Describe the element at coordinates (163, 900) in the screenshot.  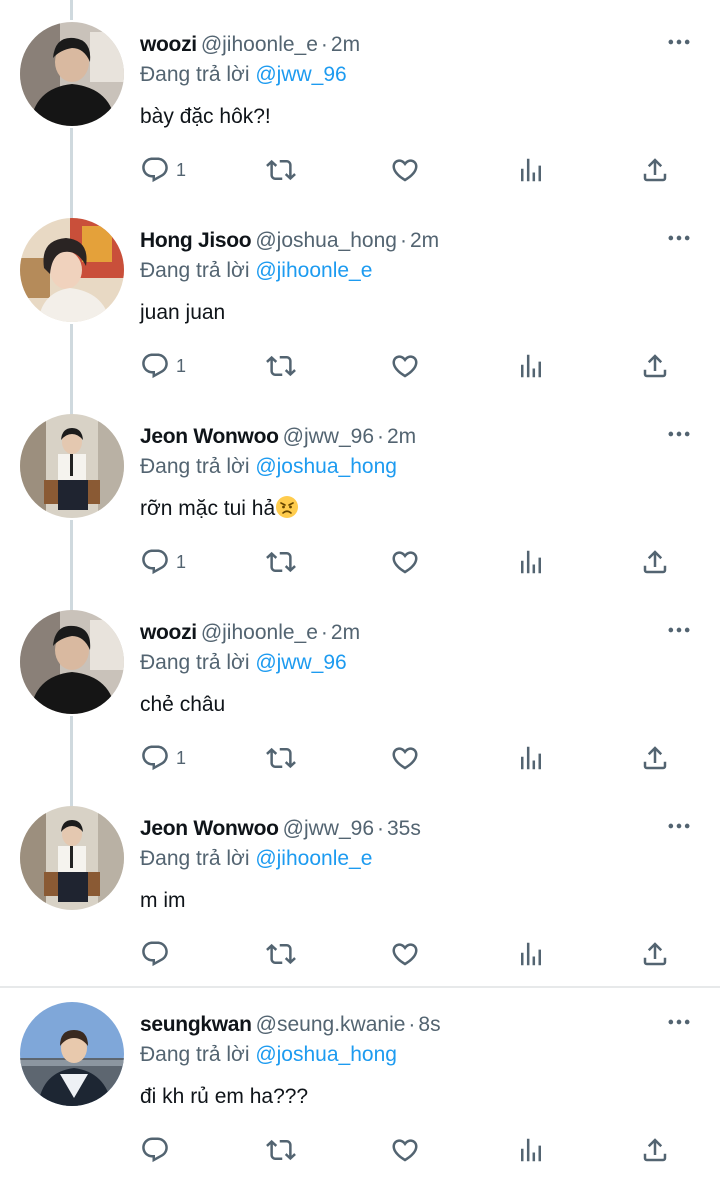
I see `tweet-text: m im` at that location.